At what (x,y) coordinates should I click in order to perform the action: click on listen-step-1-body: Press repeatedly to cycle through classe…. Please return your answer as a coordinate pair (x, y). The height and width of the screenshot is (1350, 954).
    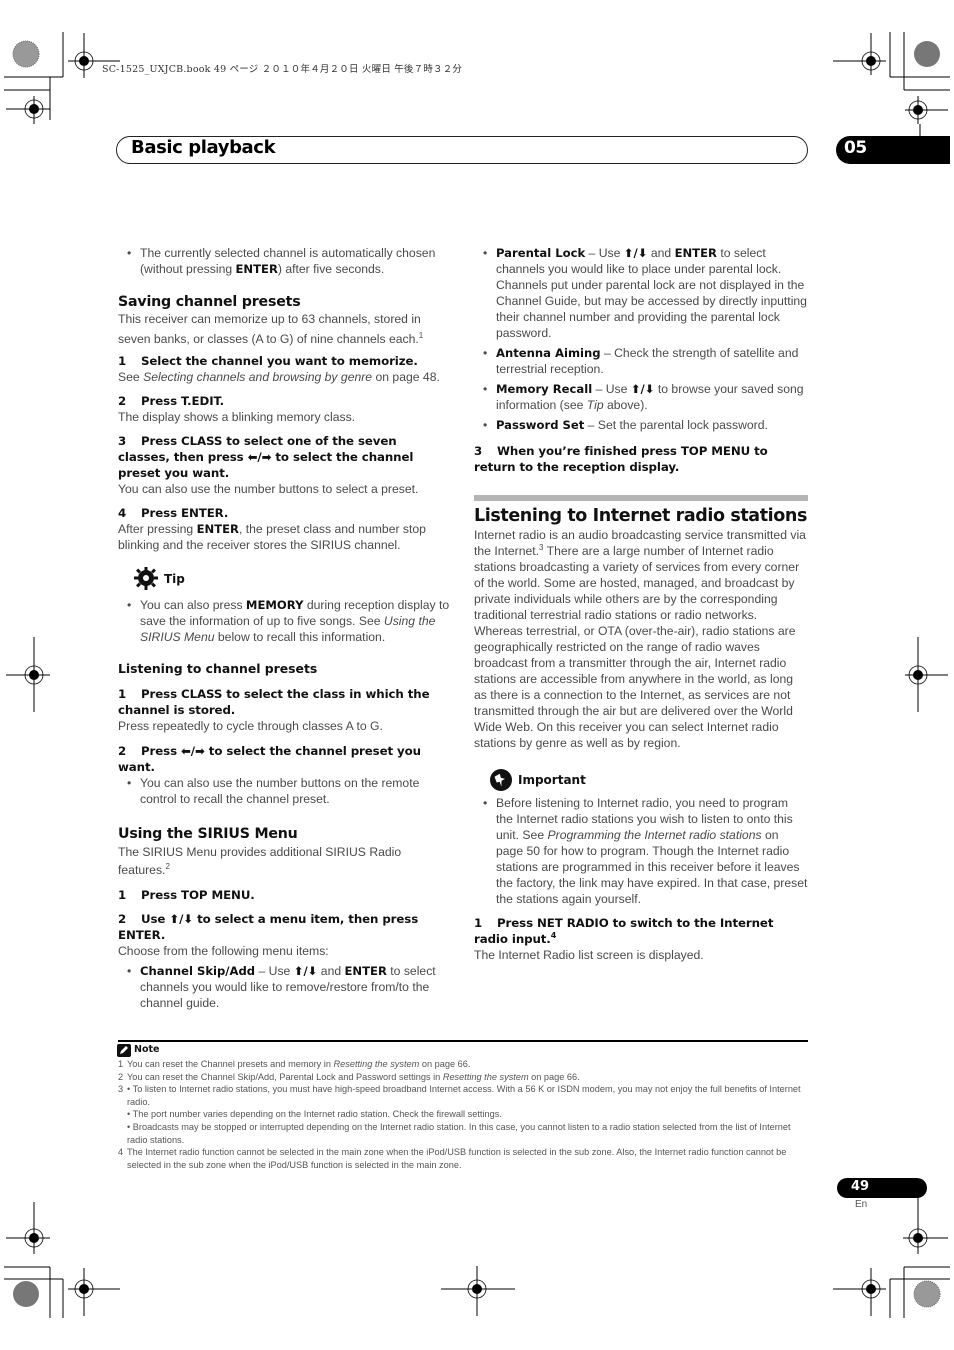
    Looking at the image, I should click on (250, 726).